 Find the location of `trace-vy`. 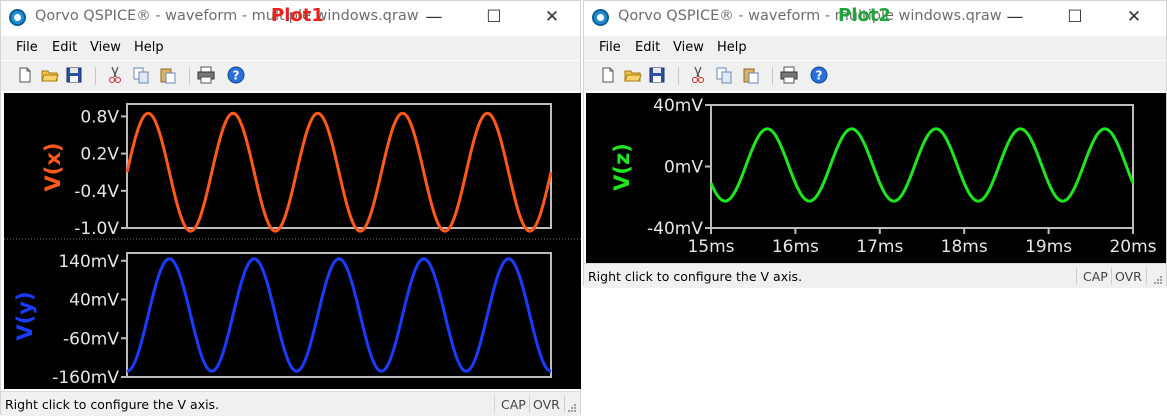

trace-vy is located at coordinates (339, 315).